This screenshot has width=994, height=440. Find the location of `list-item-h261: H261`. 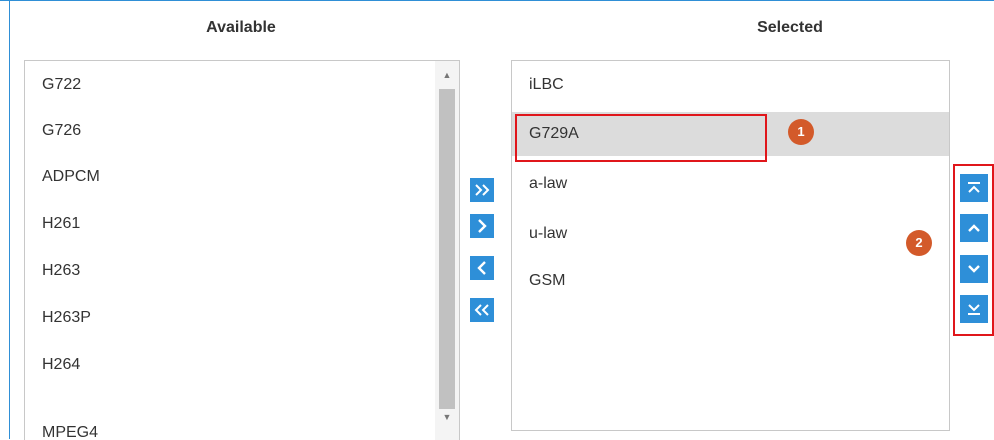

list-item-h261: H261 is located at coordinates (230, 224).